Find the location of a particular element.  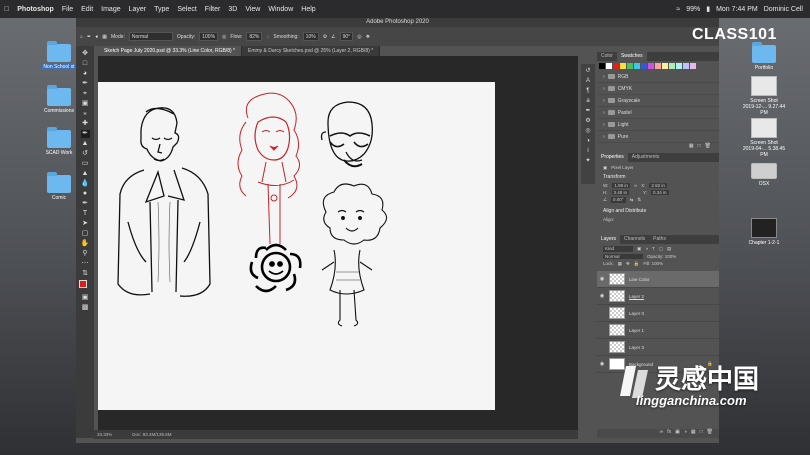

adjustments-icon: ◑ is located at coordinates (588, 141).